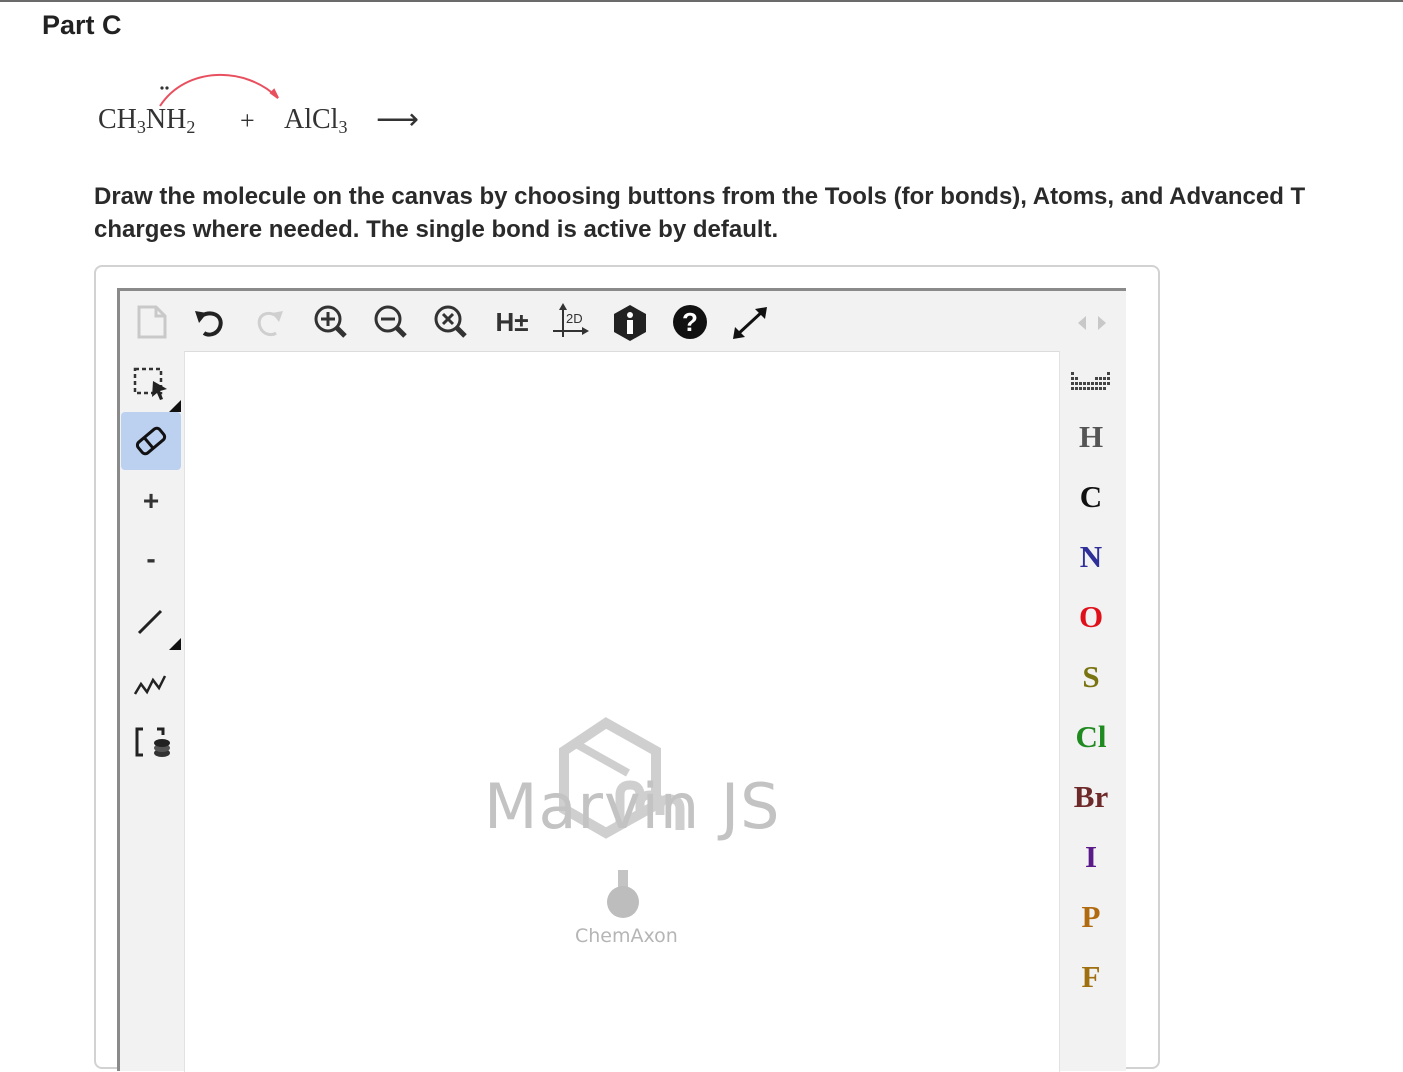 The image size is (1403, 1072). I want to click on redo-icon, so click(270, 322).